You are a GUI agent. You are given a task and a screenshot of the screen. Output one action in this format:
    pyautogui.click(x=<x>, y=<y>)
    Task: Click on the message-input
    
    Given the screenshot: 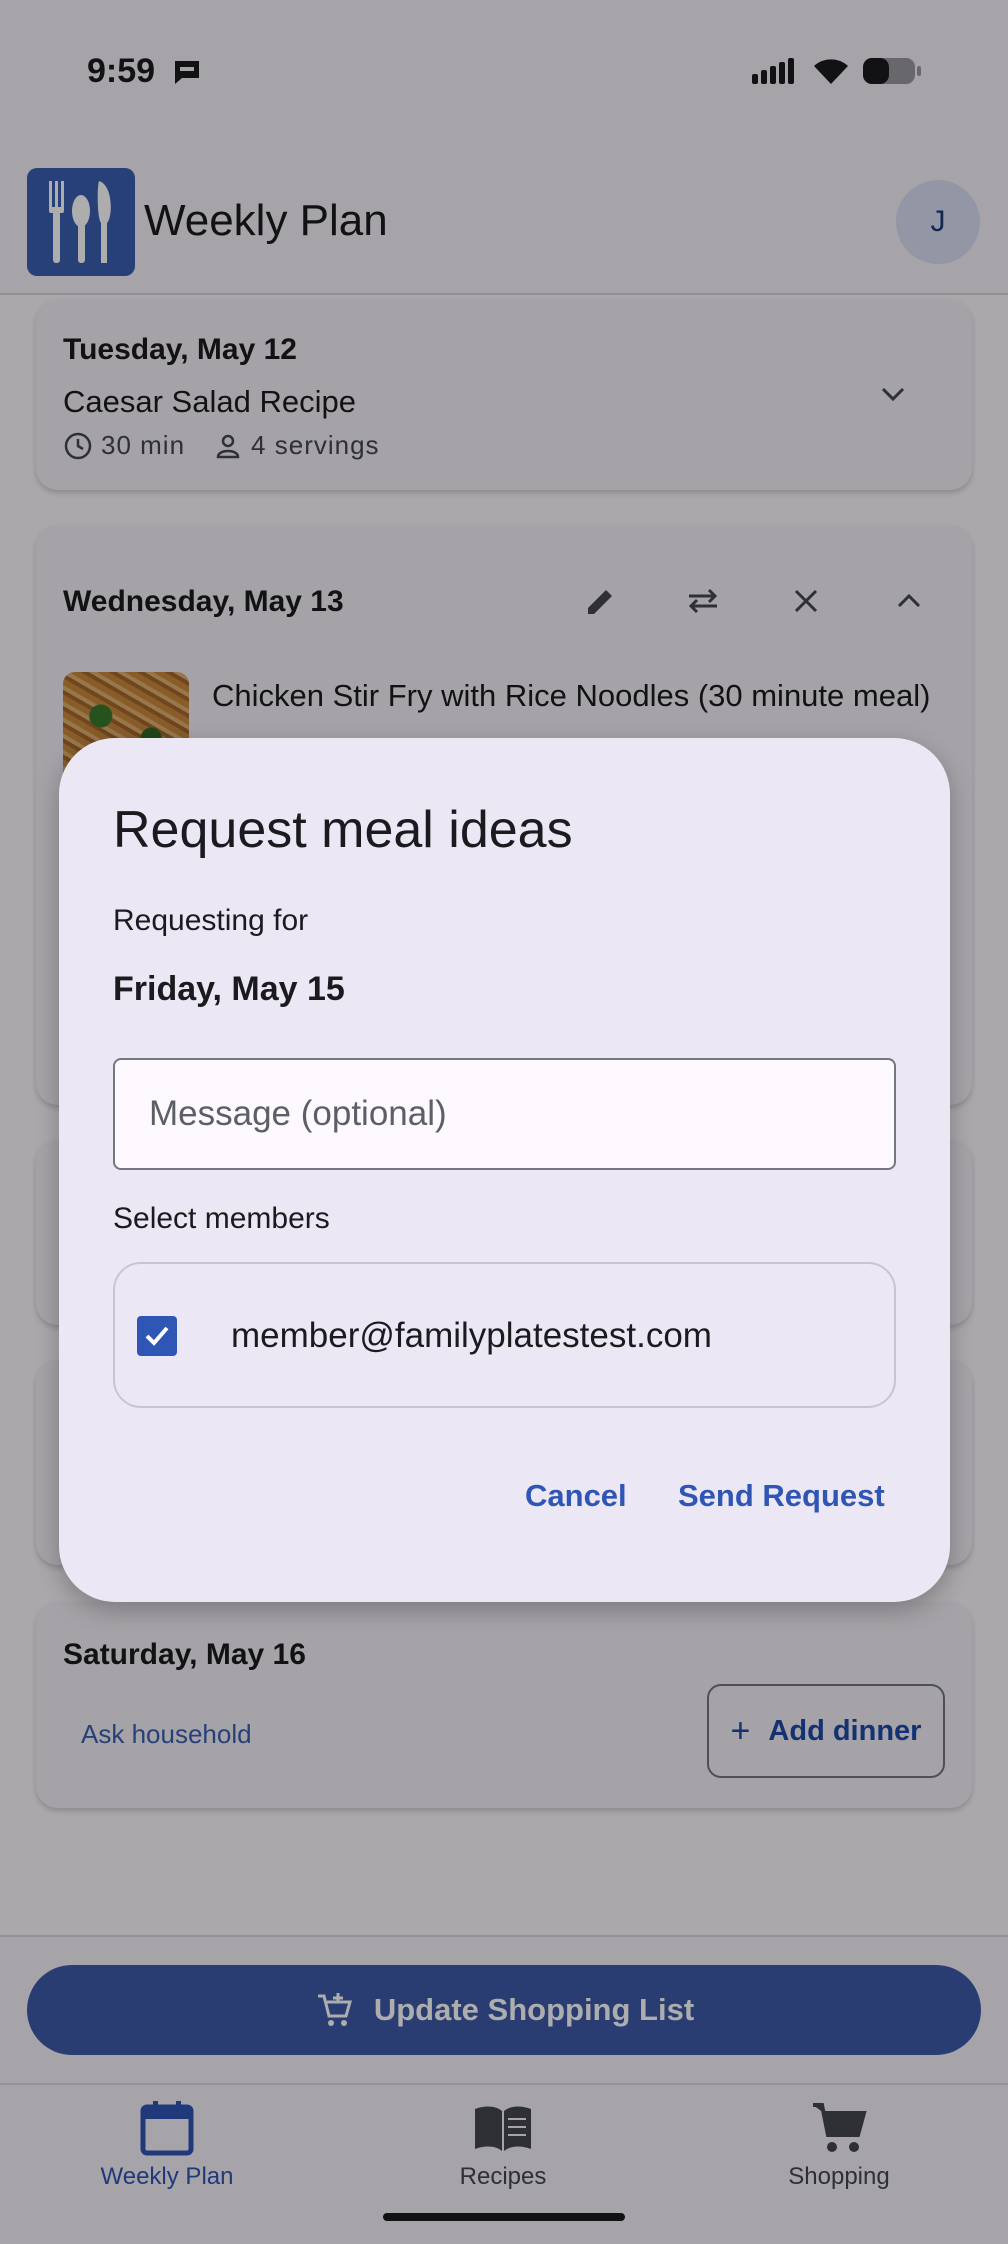 What is the action you would take?
    pyautogui.click(x=504, y=1114)
    